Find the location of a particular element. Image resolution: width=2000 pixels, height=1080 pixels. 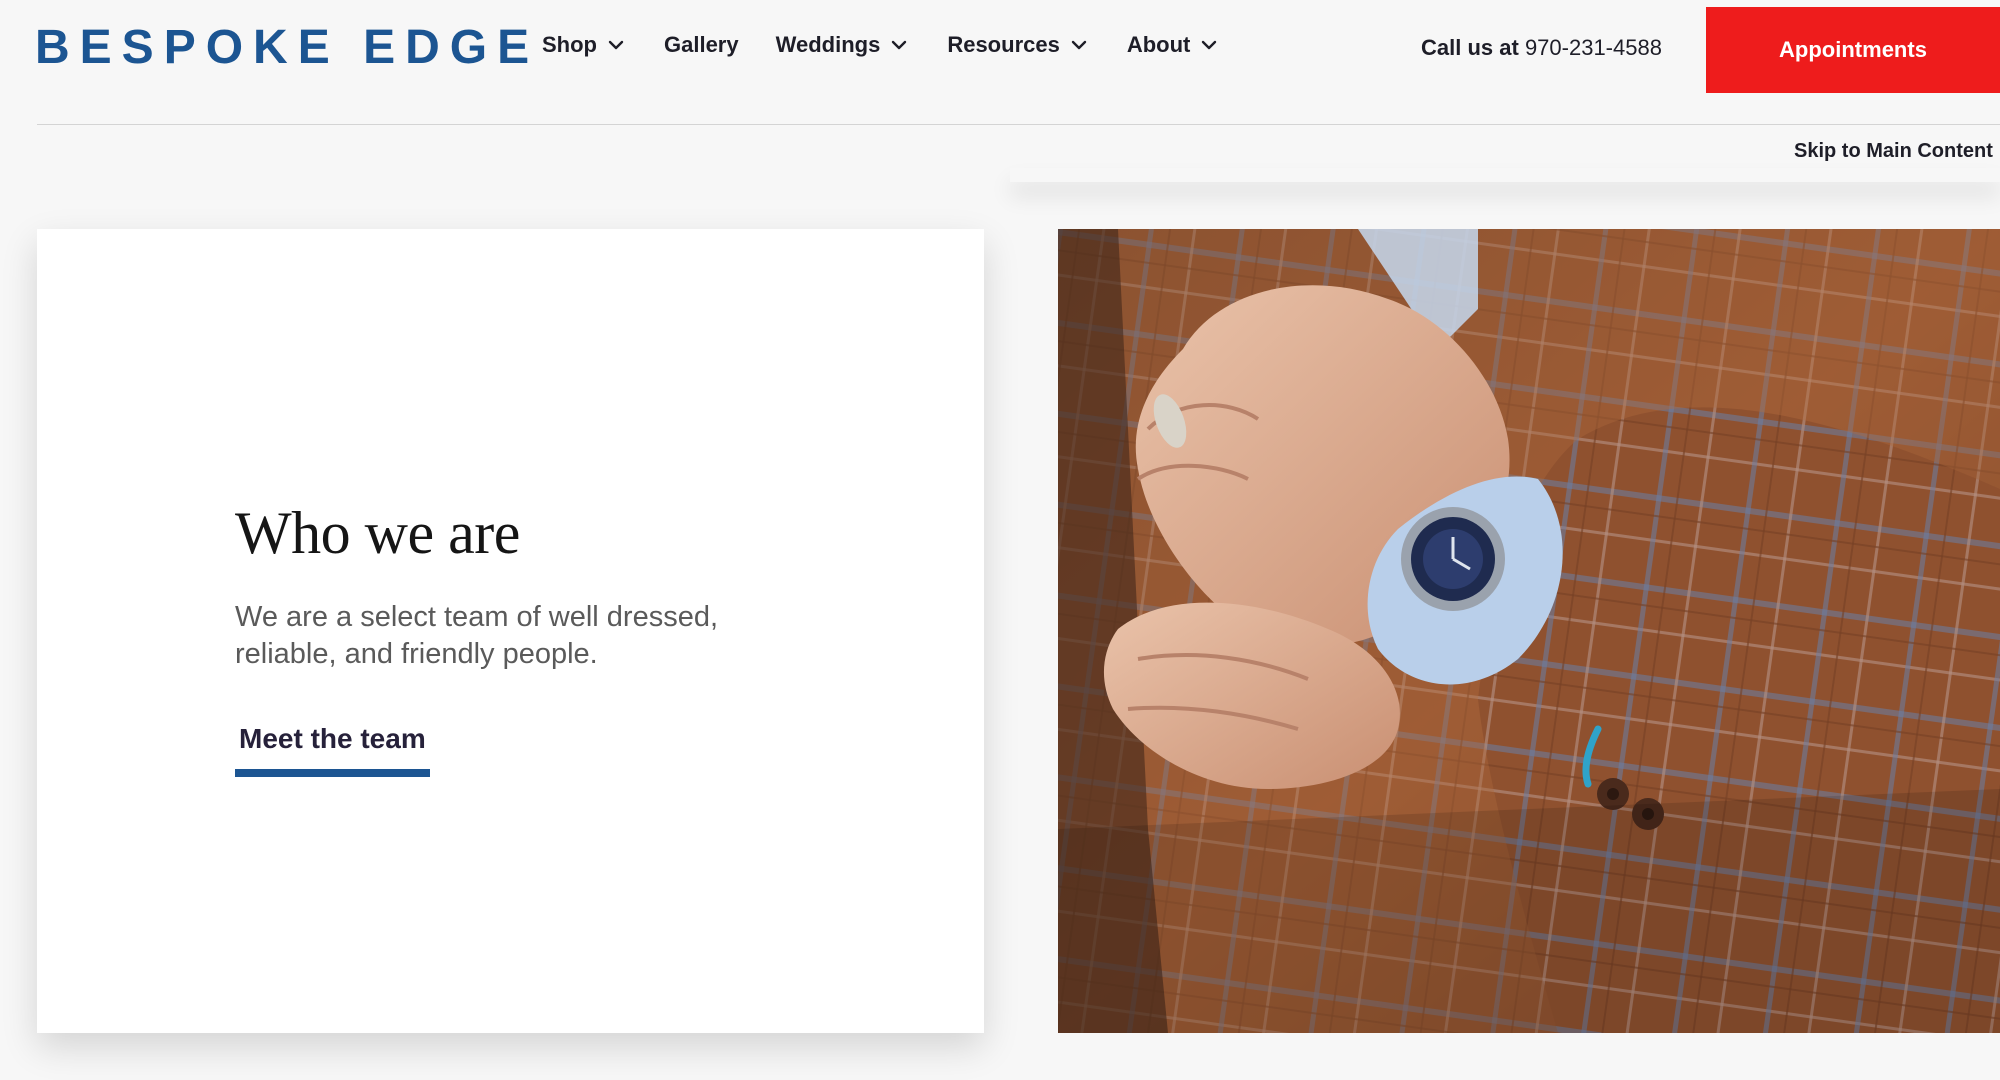

call-label: Call us at is located at coordinates (1470, 47).